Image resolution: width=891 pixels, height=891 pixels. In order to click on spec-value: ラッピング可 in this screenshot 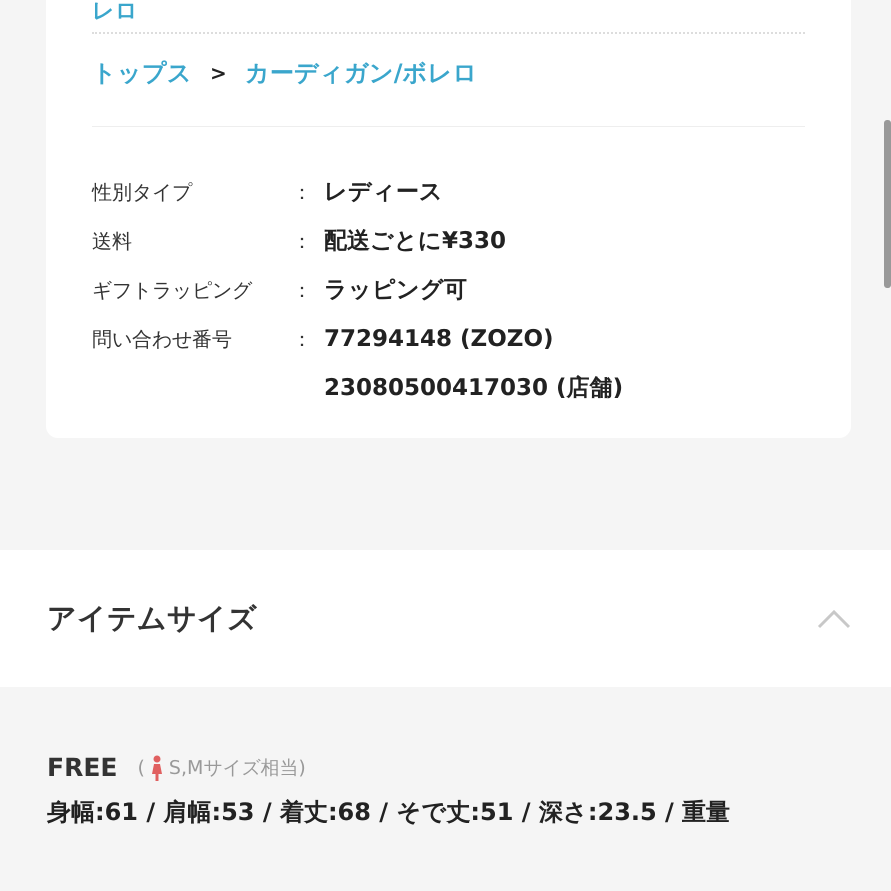, I will do `click(395, 290)`.